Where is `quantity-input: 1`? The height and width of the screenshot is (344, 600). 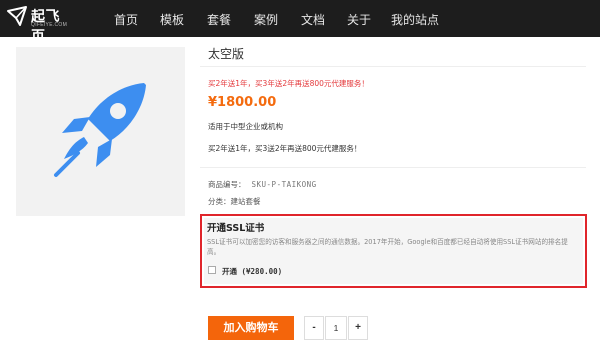 quantity-input: 1 is located at coordinates (336, 328).